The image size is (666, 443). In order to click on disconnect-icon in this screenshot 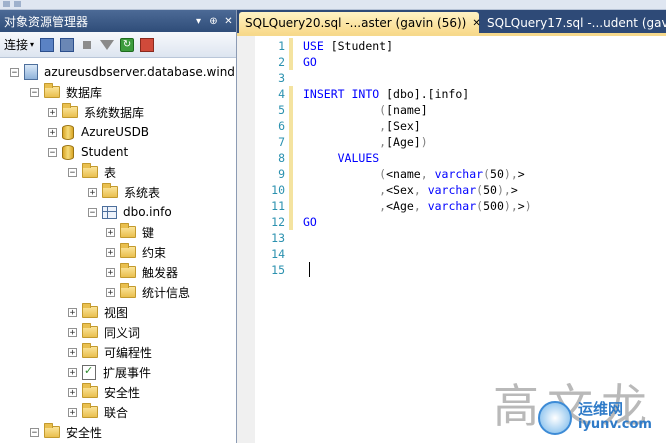, I will do `click(67, 44)`.